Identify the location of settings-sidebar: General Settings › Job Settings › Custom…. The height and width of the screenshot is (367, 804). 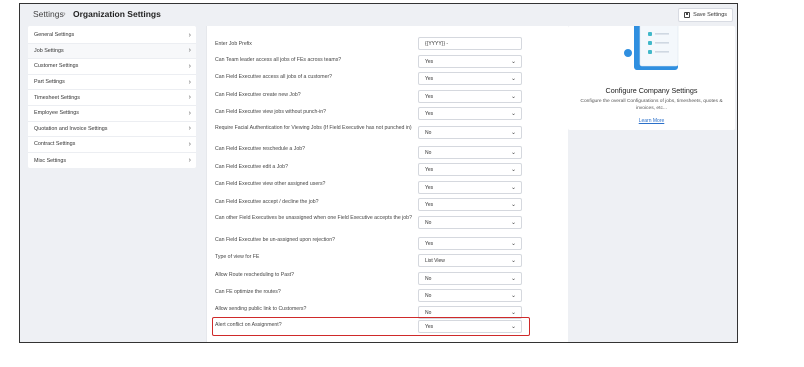
(112, 97).